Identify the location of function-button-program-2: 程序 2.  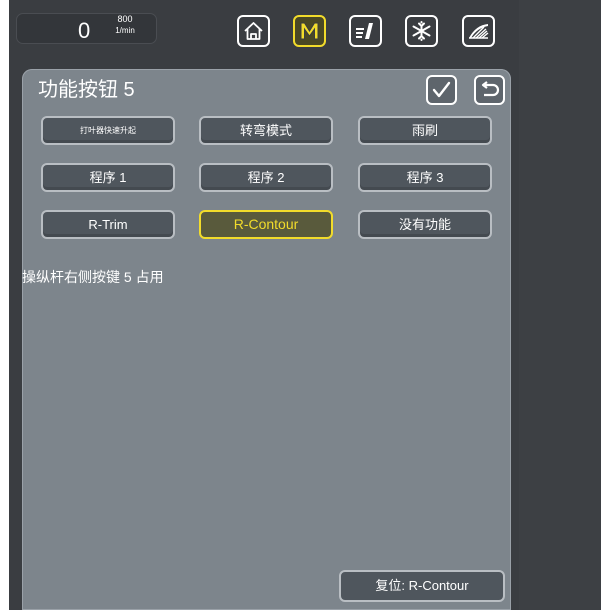
(266, 177).